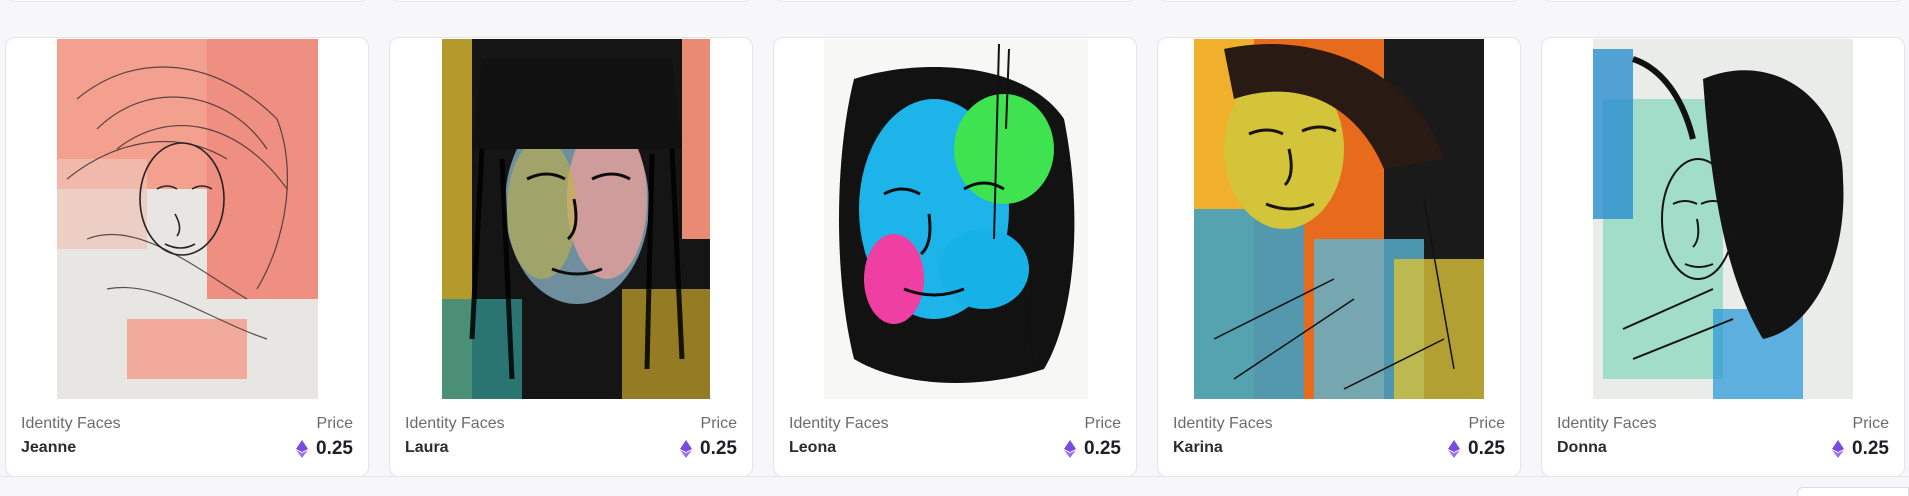 The width and height of the screenshot is (1909, 496). What do you see at coordinates (812, 448) in the screenshot?
I see `nft-name: Leona` at bounding box center [812, 448].